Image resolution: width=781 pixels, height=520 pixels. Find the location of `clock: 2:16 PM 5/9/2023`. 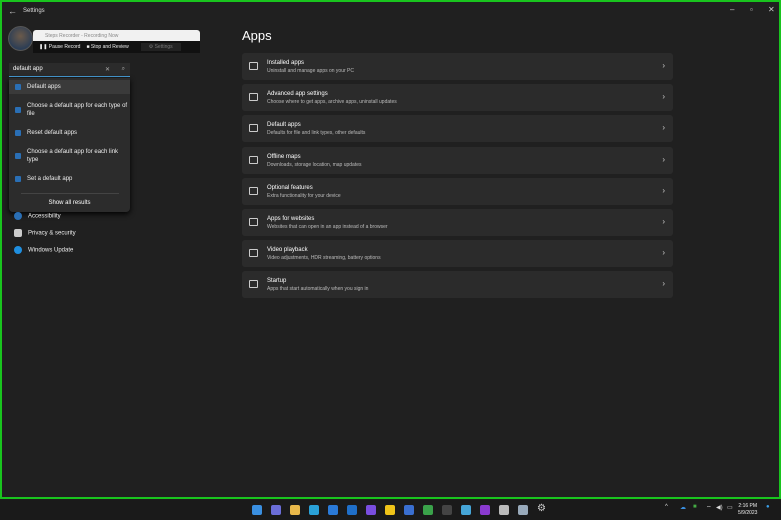

clock: 2:16 PM 5/9/2023 is located at coordinates (747, 510).